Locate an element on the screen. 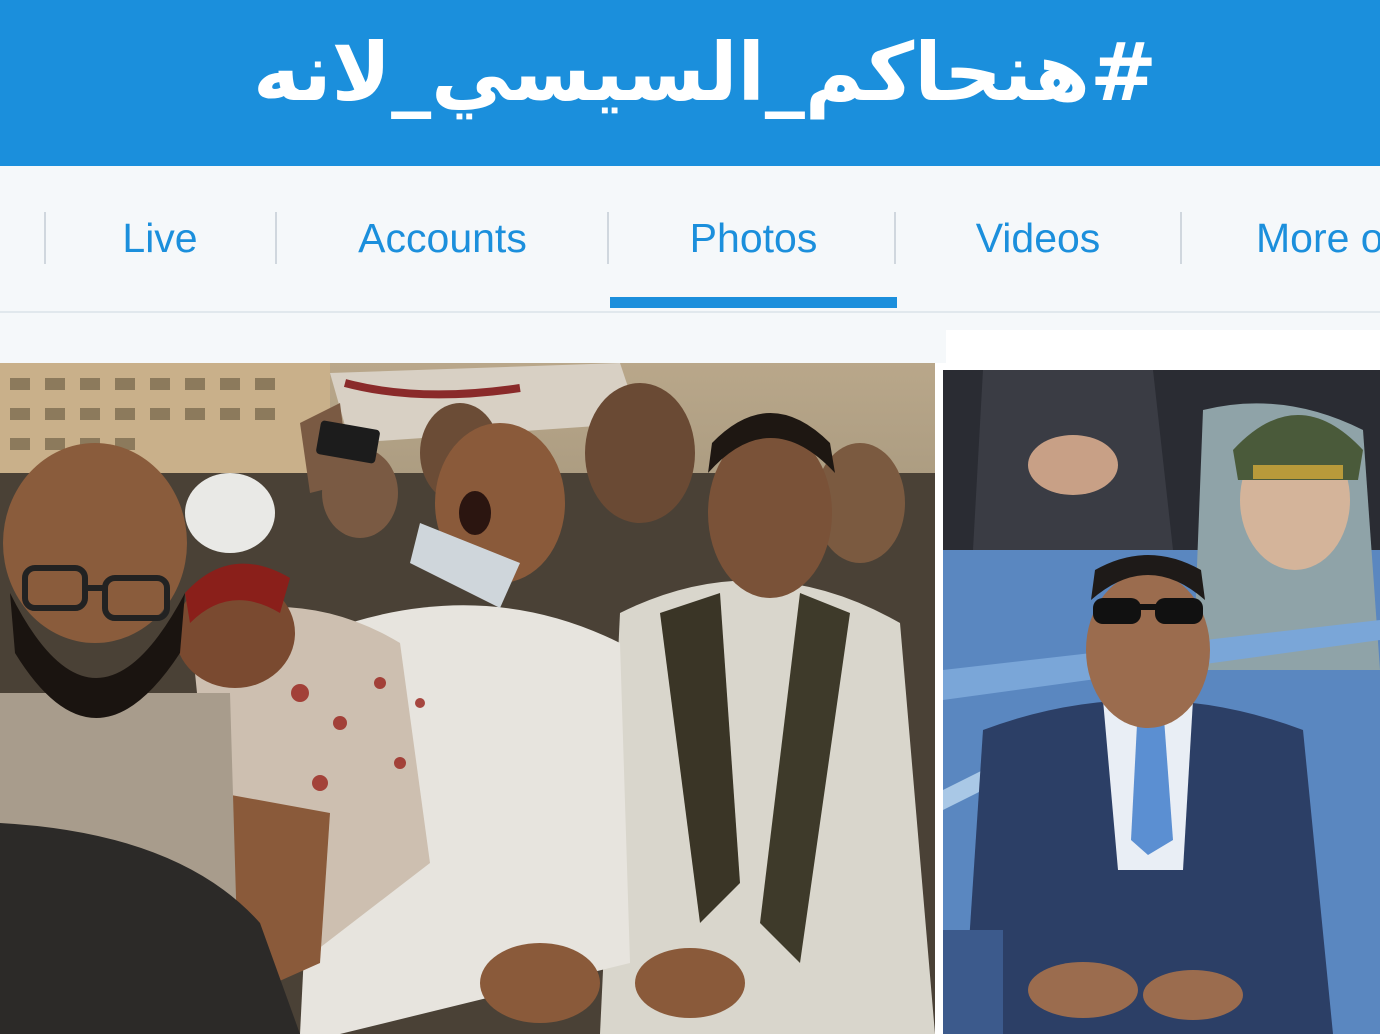 The width and height of the screenshot is (1380, 1034). hashtag-title: #هنحاكم_السيسي_لانه is located at coordinates (705, 72).